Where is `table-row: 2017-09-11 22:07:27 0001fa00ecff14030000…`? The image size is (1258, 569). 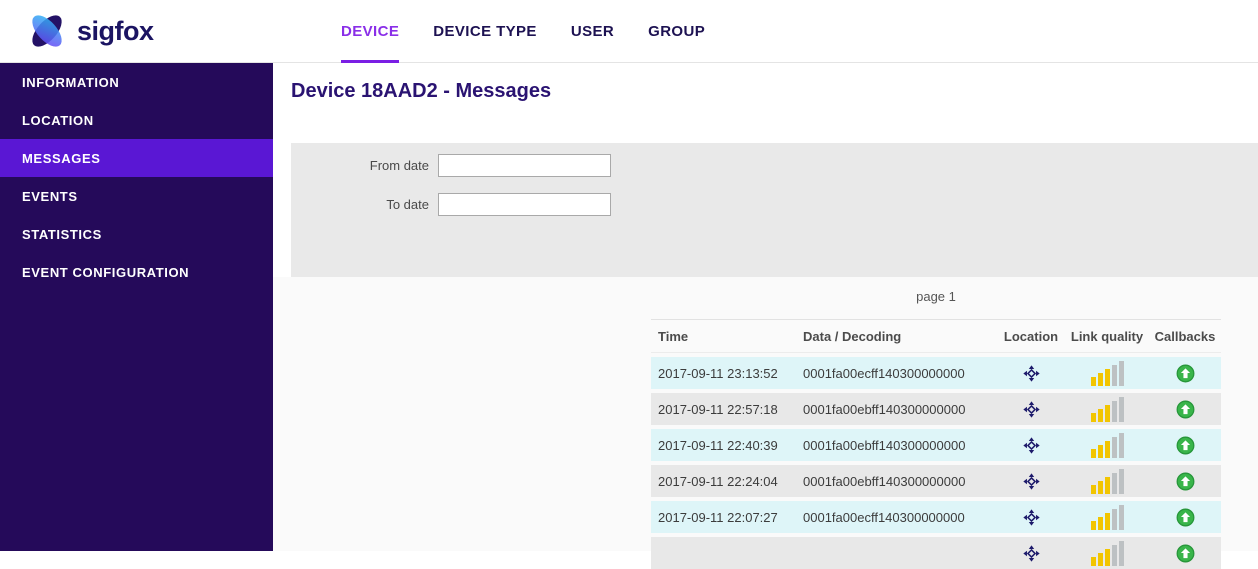
table-row: 2017-09-11 22:07:27 0001fa00ecff14030000… is located at coordinates (936, 517).